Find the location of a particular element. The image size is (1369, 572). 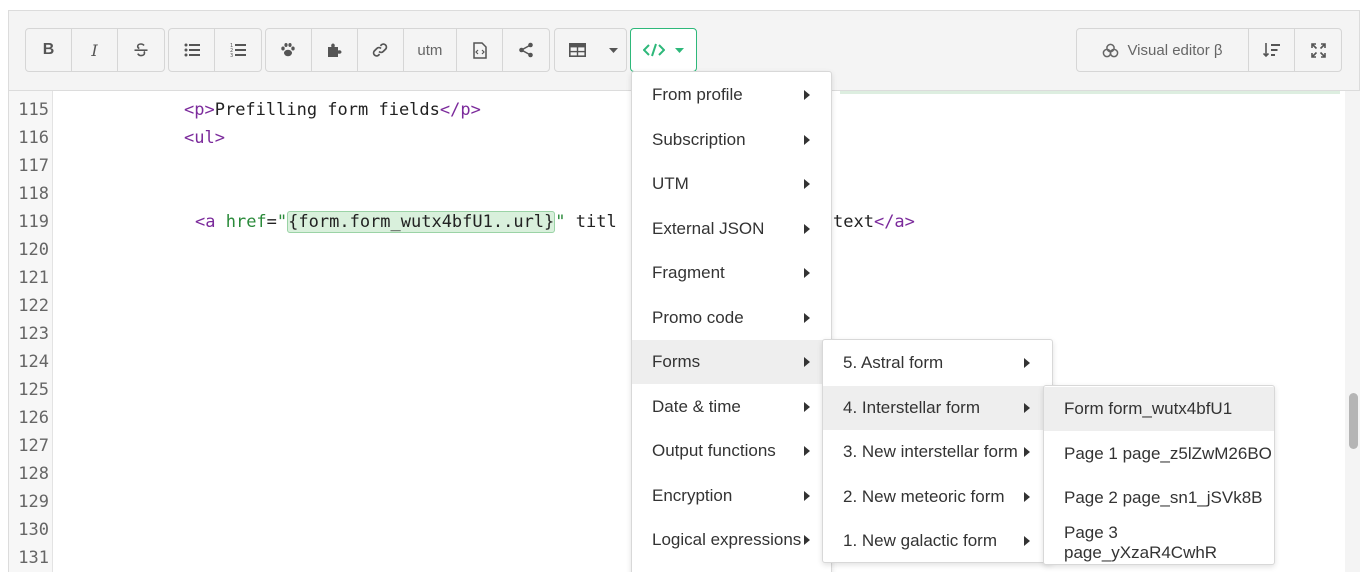

code-token: " is located at coordinates (560, 222).